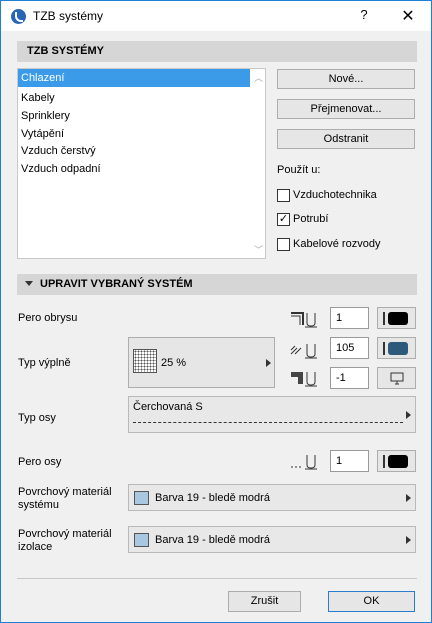 Image resolution: width=432 pixels, height=623 pixels. Describe the element at coordinates (212, 540) in the screenshot. I see `insulation-material-value: Barva 19 - bledě modrá` at that location.